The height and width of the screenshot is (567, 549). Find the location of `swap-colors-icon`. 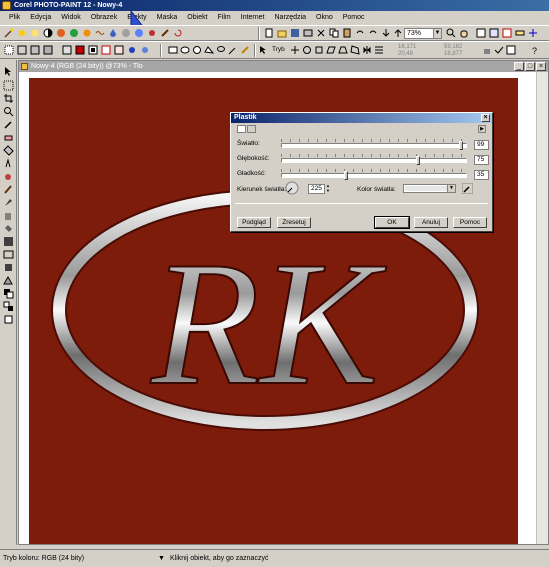

swap-colors-icon is located at coordinates (8, 306).